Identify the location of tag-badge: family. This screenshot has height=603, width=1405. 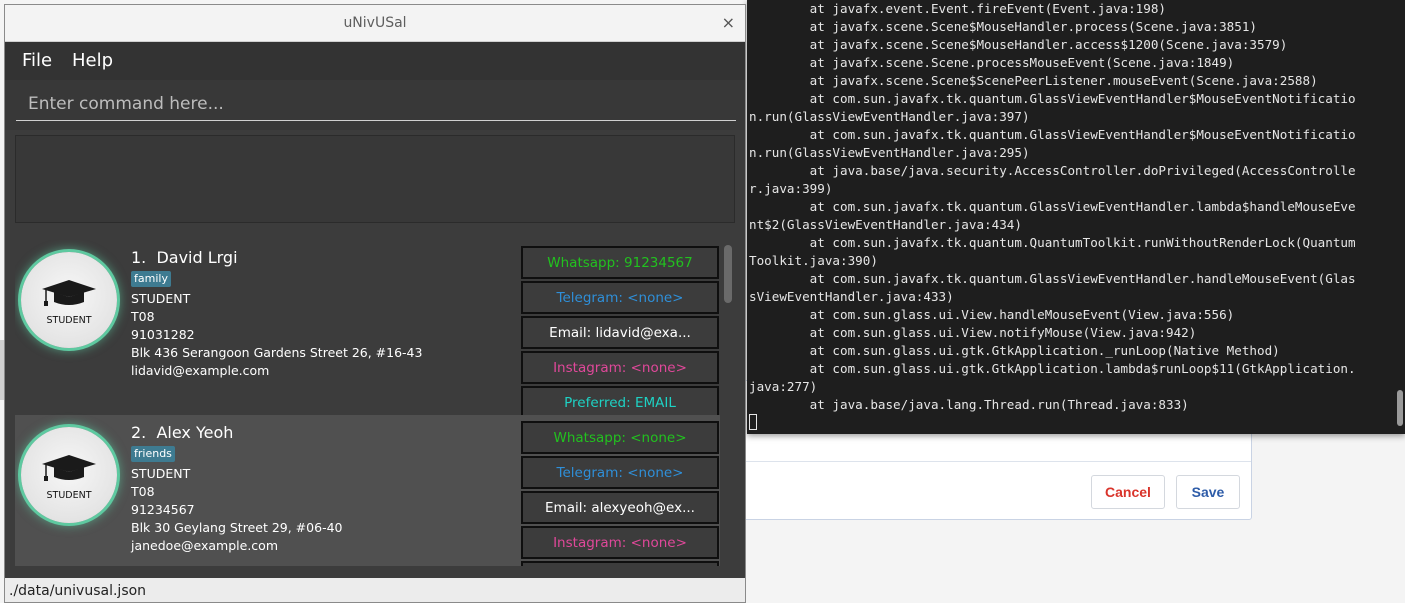
(151, 279).